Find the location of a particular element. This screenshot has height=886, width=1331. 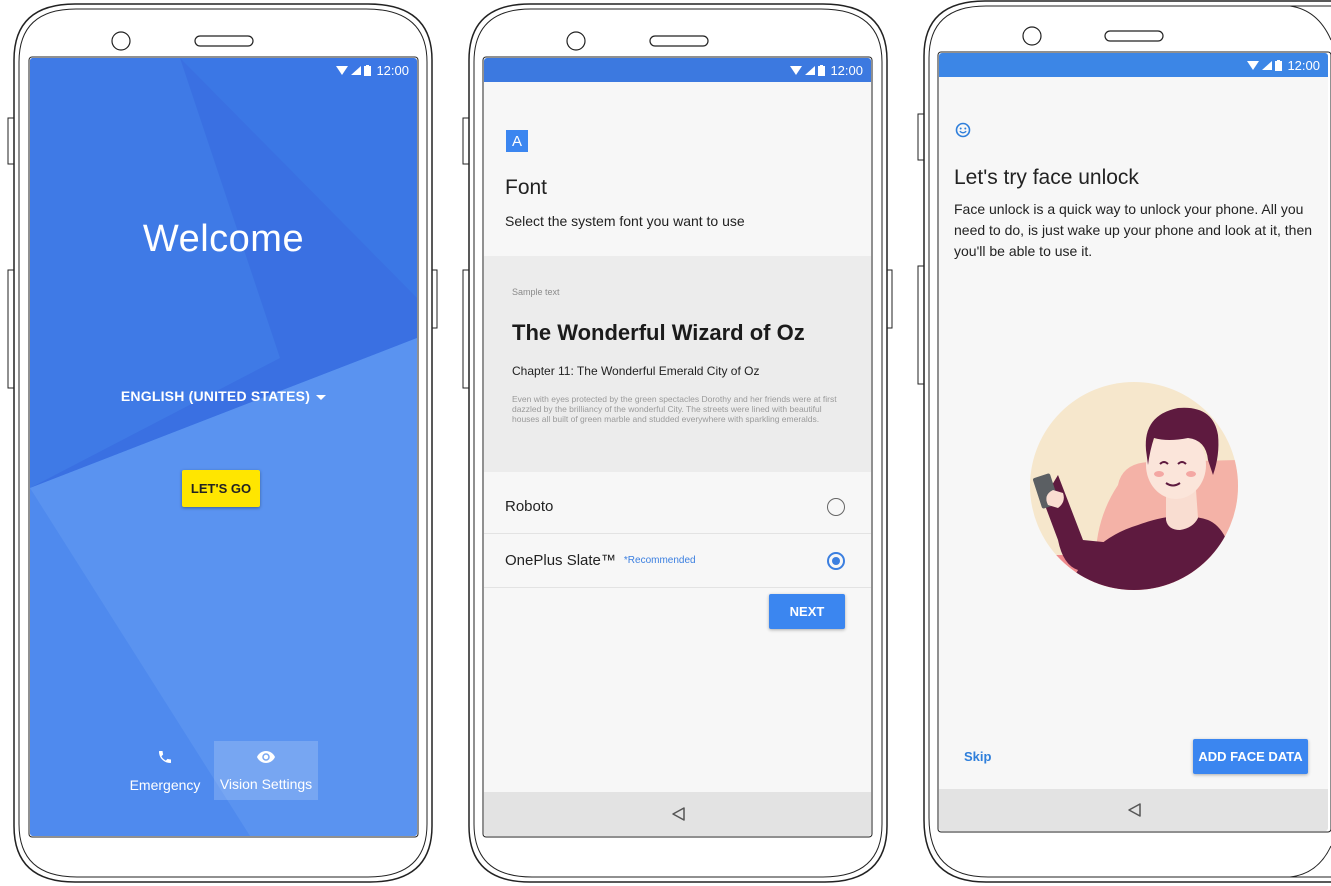

radio-button is located at coordinates (836, 507).